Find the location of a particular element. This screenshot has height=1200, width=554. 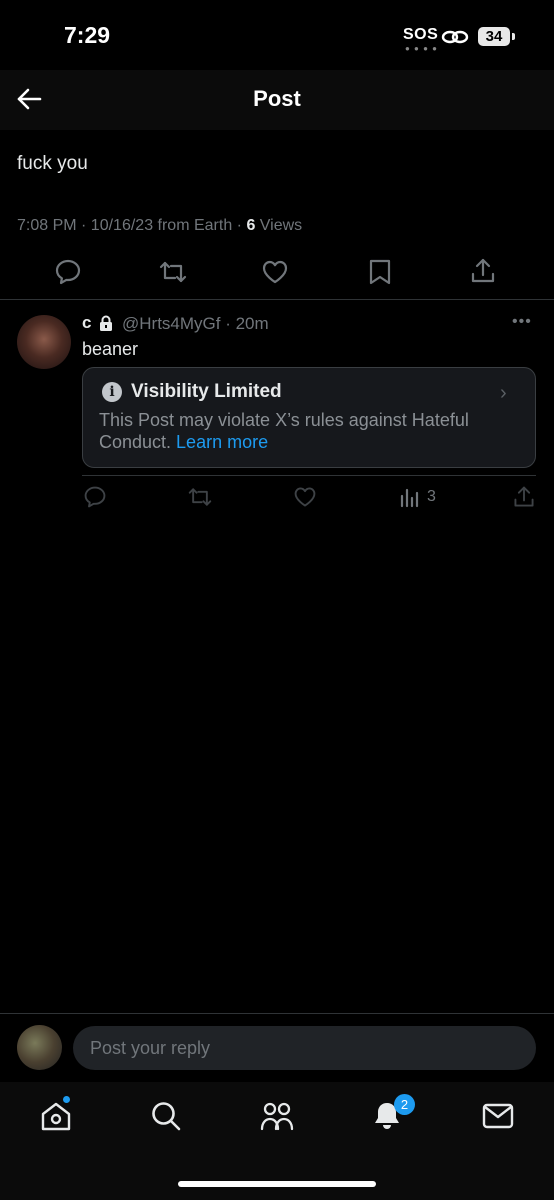

page-title: Post is located at coordinates (277, 98).